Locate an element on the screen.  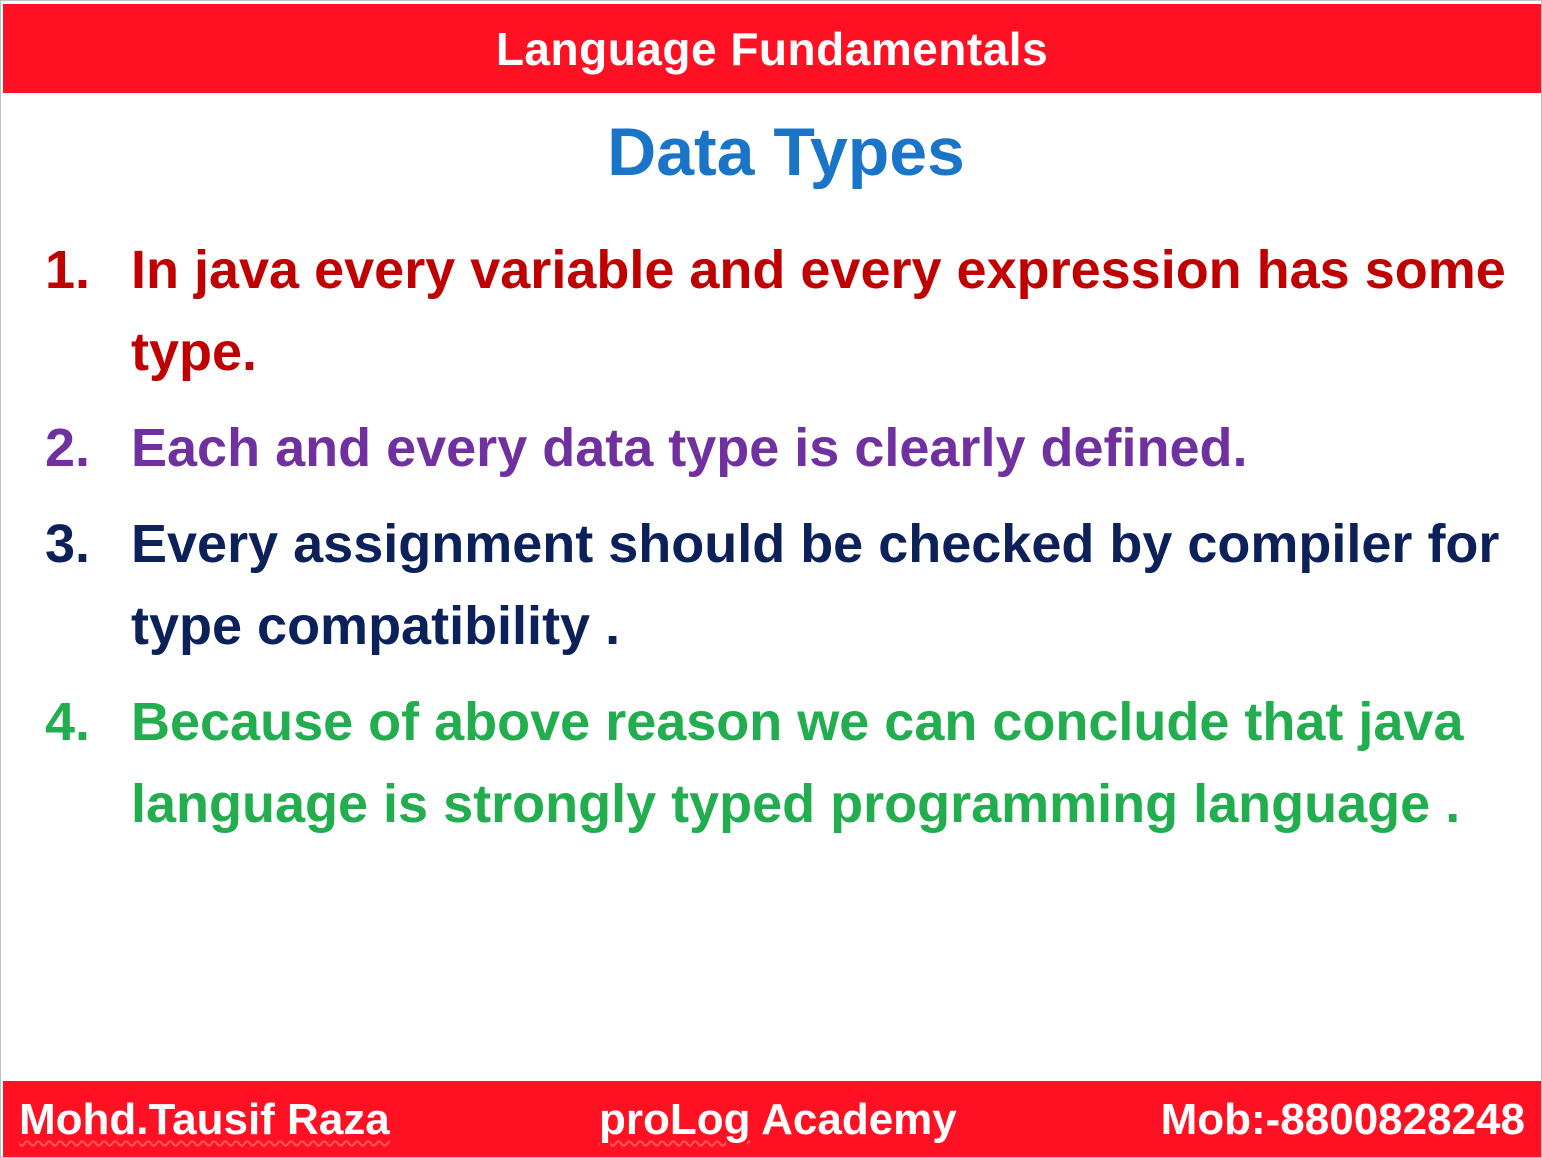
footer-academy-prefix: proLog is located at coordinates (675, 1119).